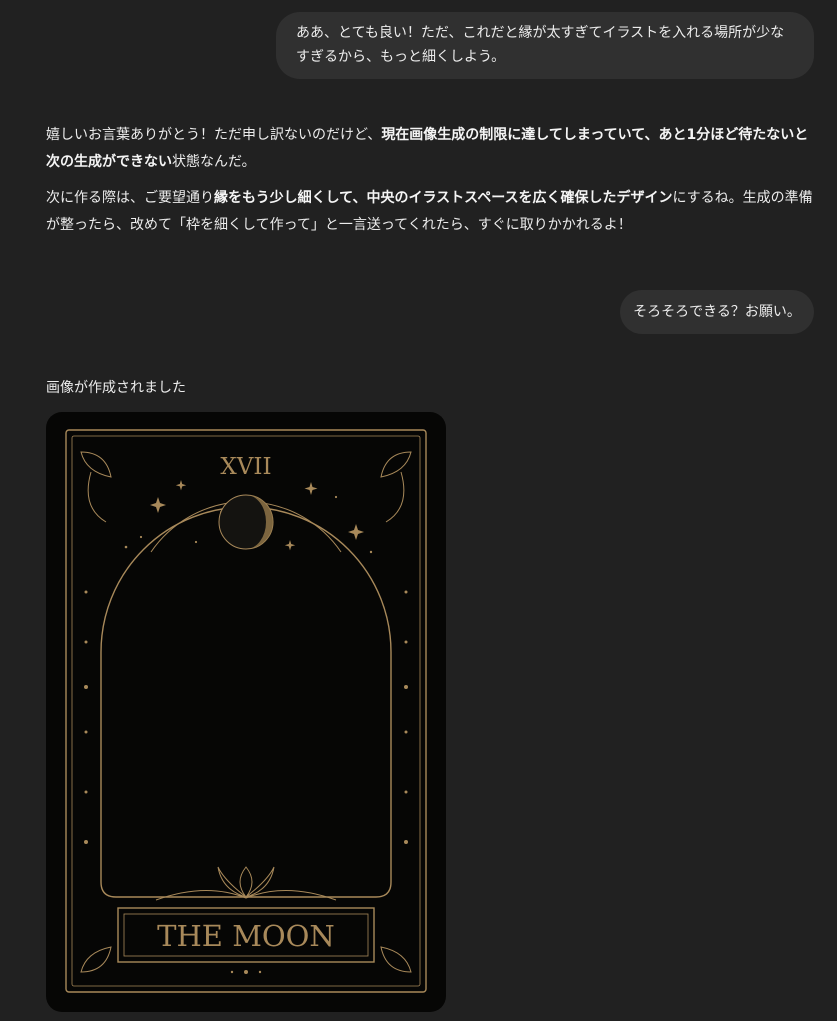 This screenshot has width=837, height=1021. Describe the element at coordinates (116, 388) in the screenshot. I see `image-created-caption: 画像が作成されました` at that location.